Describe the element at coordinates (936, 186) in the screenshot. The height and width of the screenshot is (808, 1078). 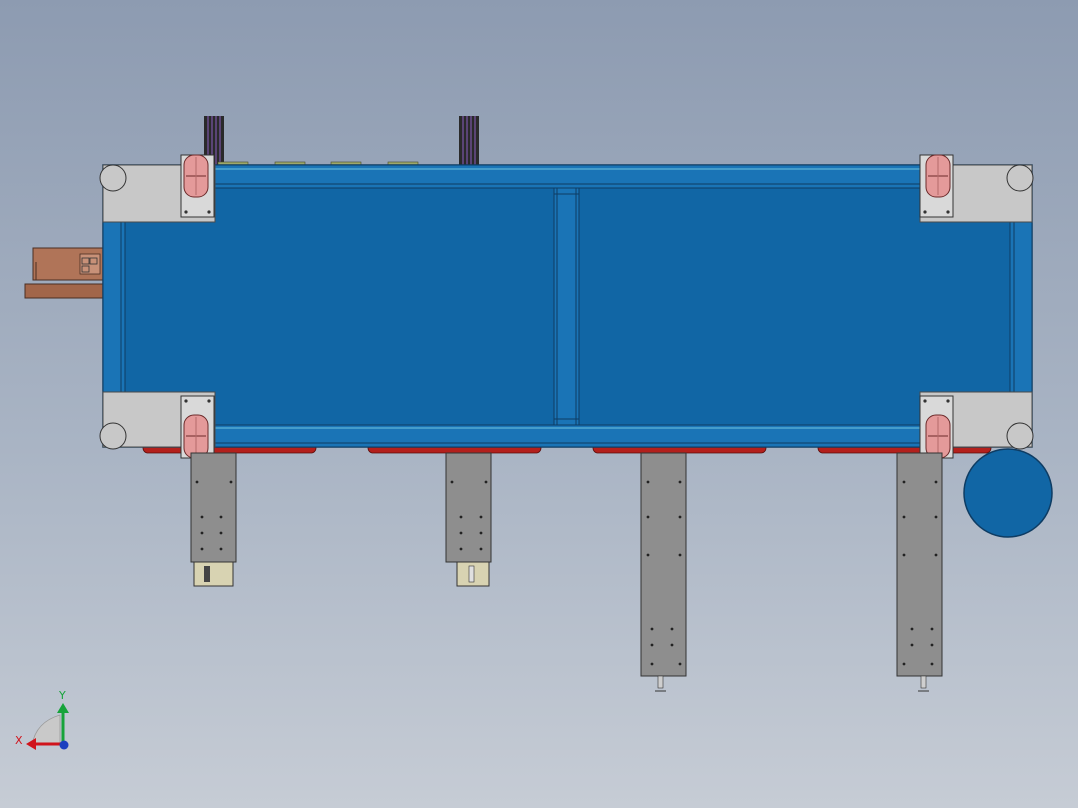
I see `caster-wheel-top-right` at that location.